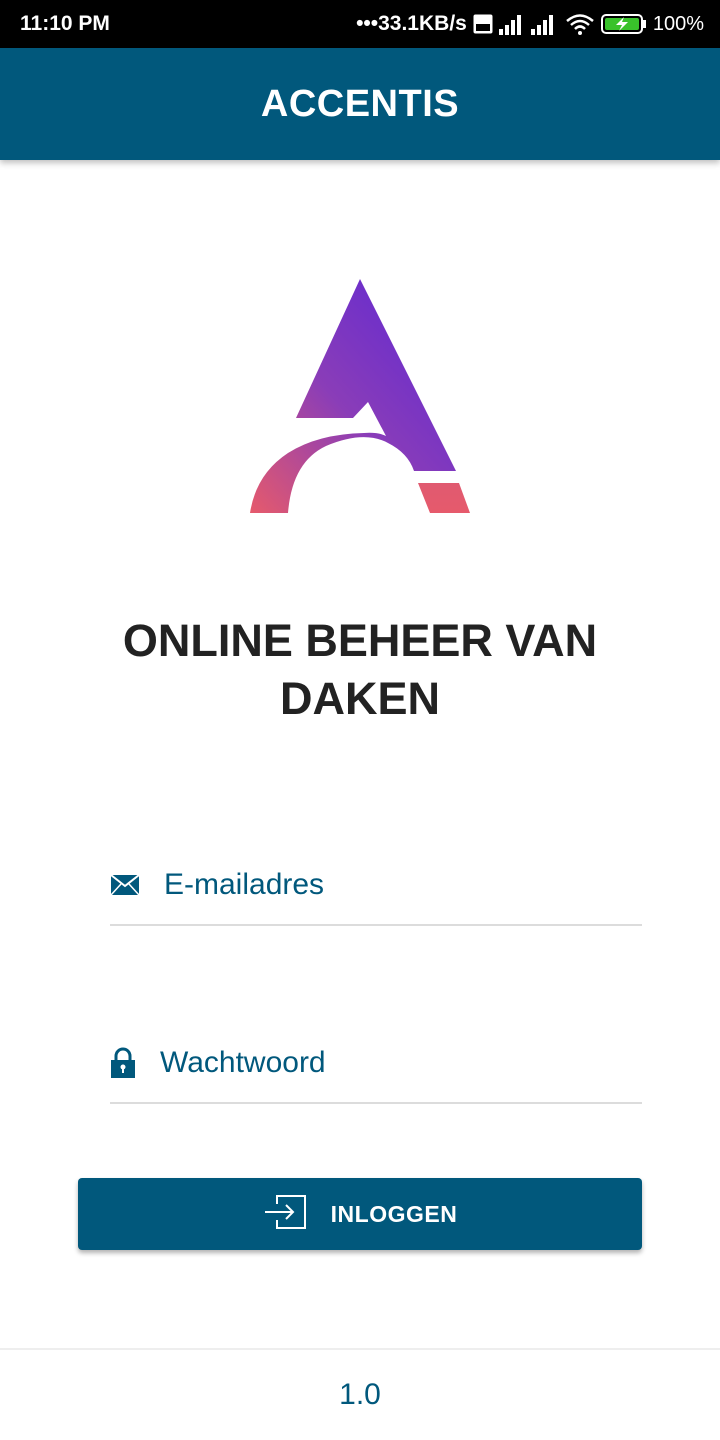  I want to click on headline-line-1: ONLINE BEHEER VAN, so click(360, 640).